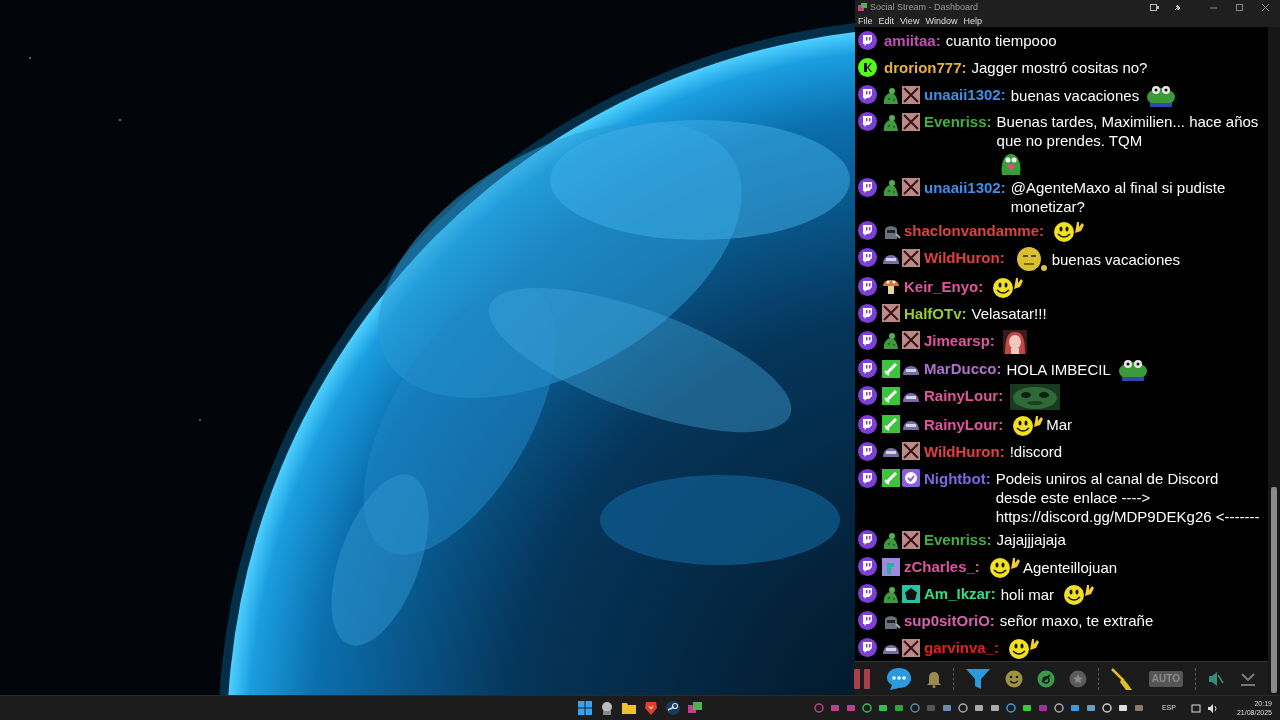 The height and width of the screenshot is (720, 1280). I want to click on menu-item: View, so click(910, 21).